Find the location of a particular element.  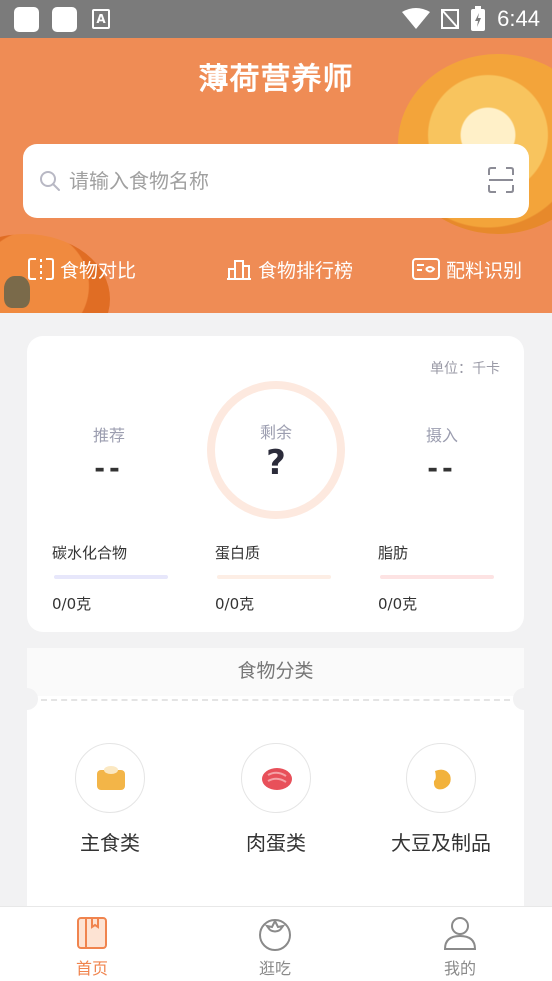

unit-label: 单位：千卡 is located at coordinates (465, 369).